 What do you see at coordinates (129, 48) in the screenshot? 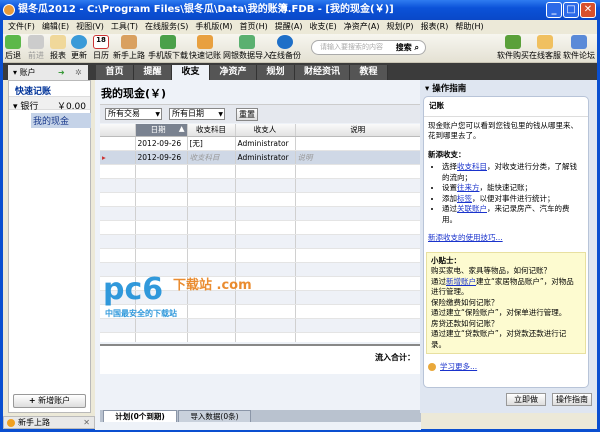
I see `newbie-button: 新手上路` at bounding box center [129, 48].